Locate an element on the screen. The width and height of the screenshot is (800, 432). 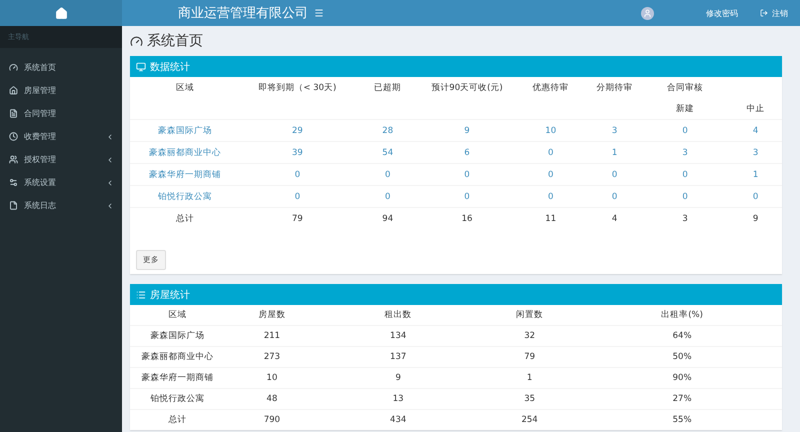
table-cell-text: 48 is located at coordinates (272, 399).